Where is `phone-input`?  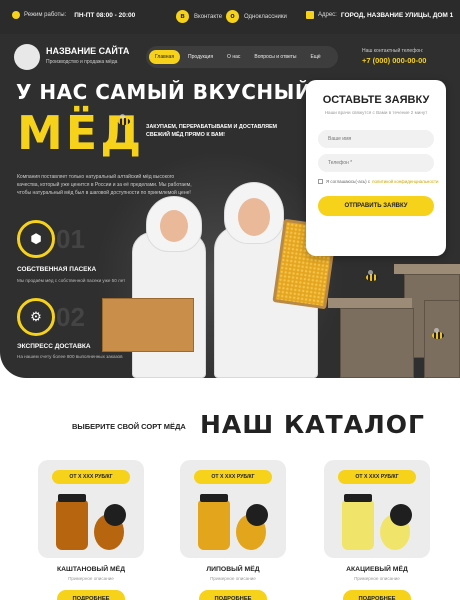 phone-input is located at coordinates (376, 163).